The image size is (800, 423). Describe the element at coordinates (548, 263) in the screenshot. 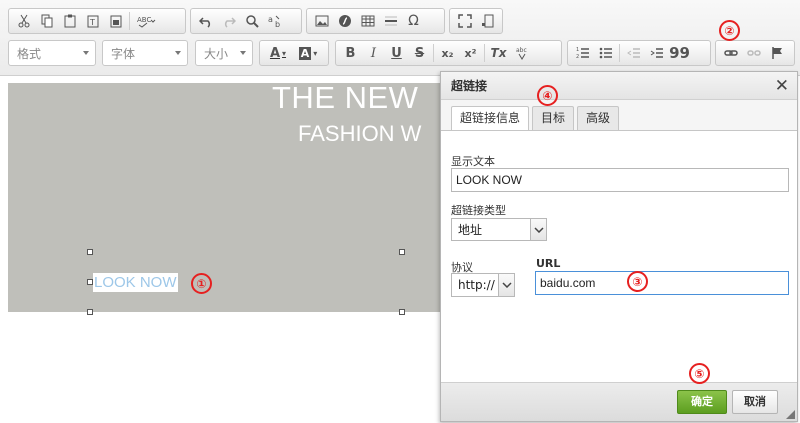

I see `url-label: URL` at that location.